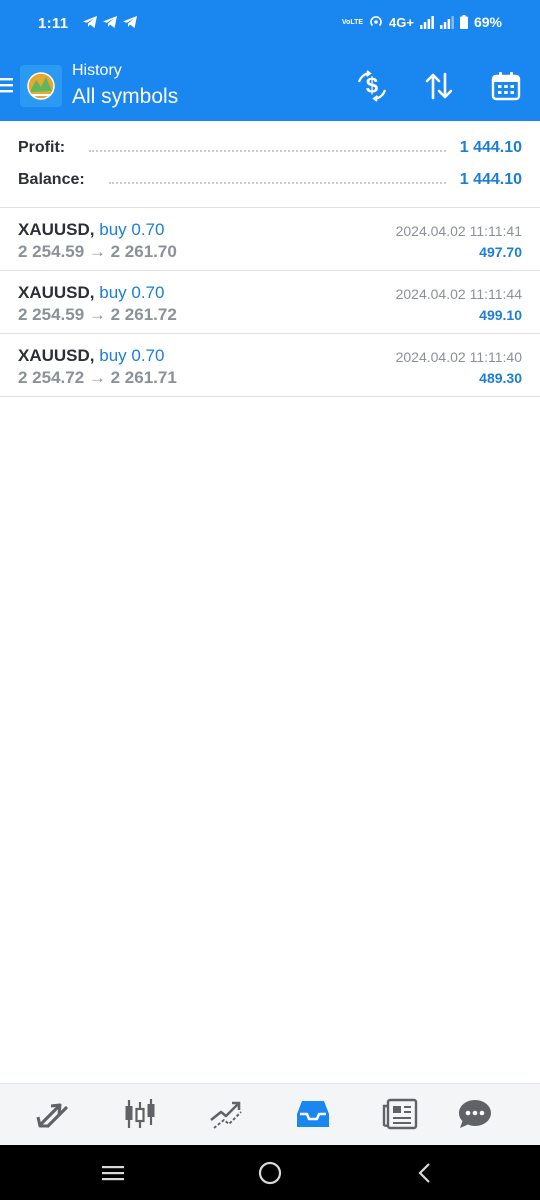  Describe the element at coordinates (463, 22) in the screenshot. I see `battery-icon` at that location.